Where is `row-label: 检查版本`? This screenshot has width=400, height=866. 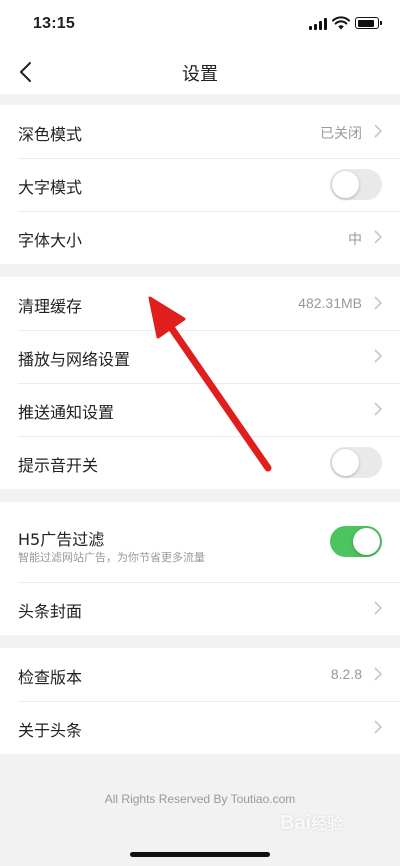
row-label: 检查版本 is located at coordinates (50, 677).